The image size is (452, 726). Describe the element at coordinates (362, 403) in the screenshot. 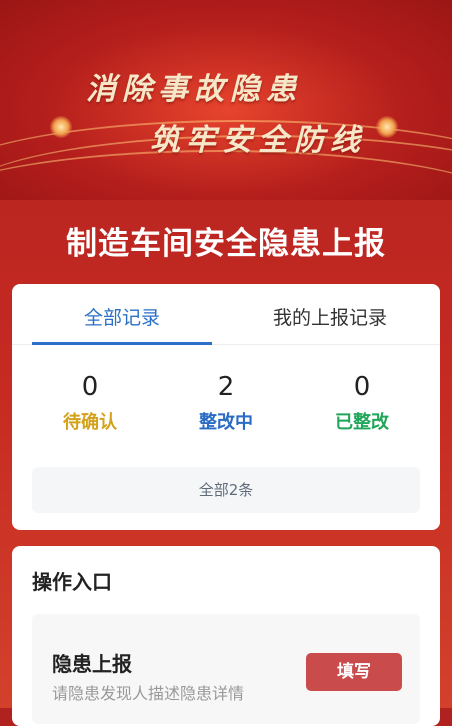

I see `stat-completed: 0 已整改` at that location.